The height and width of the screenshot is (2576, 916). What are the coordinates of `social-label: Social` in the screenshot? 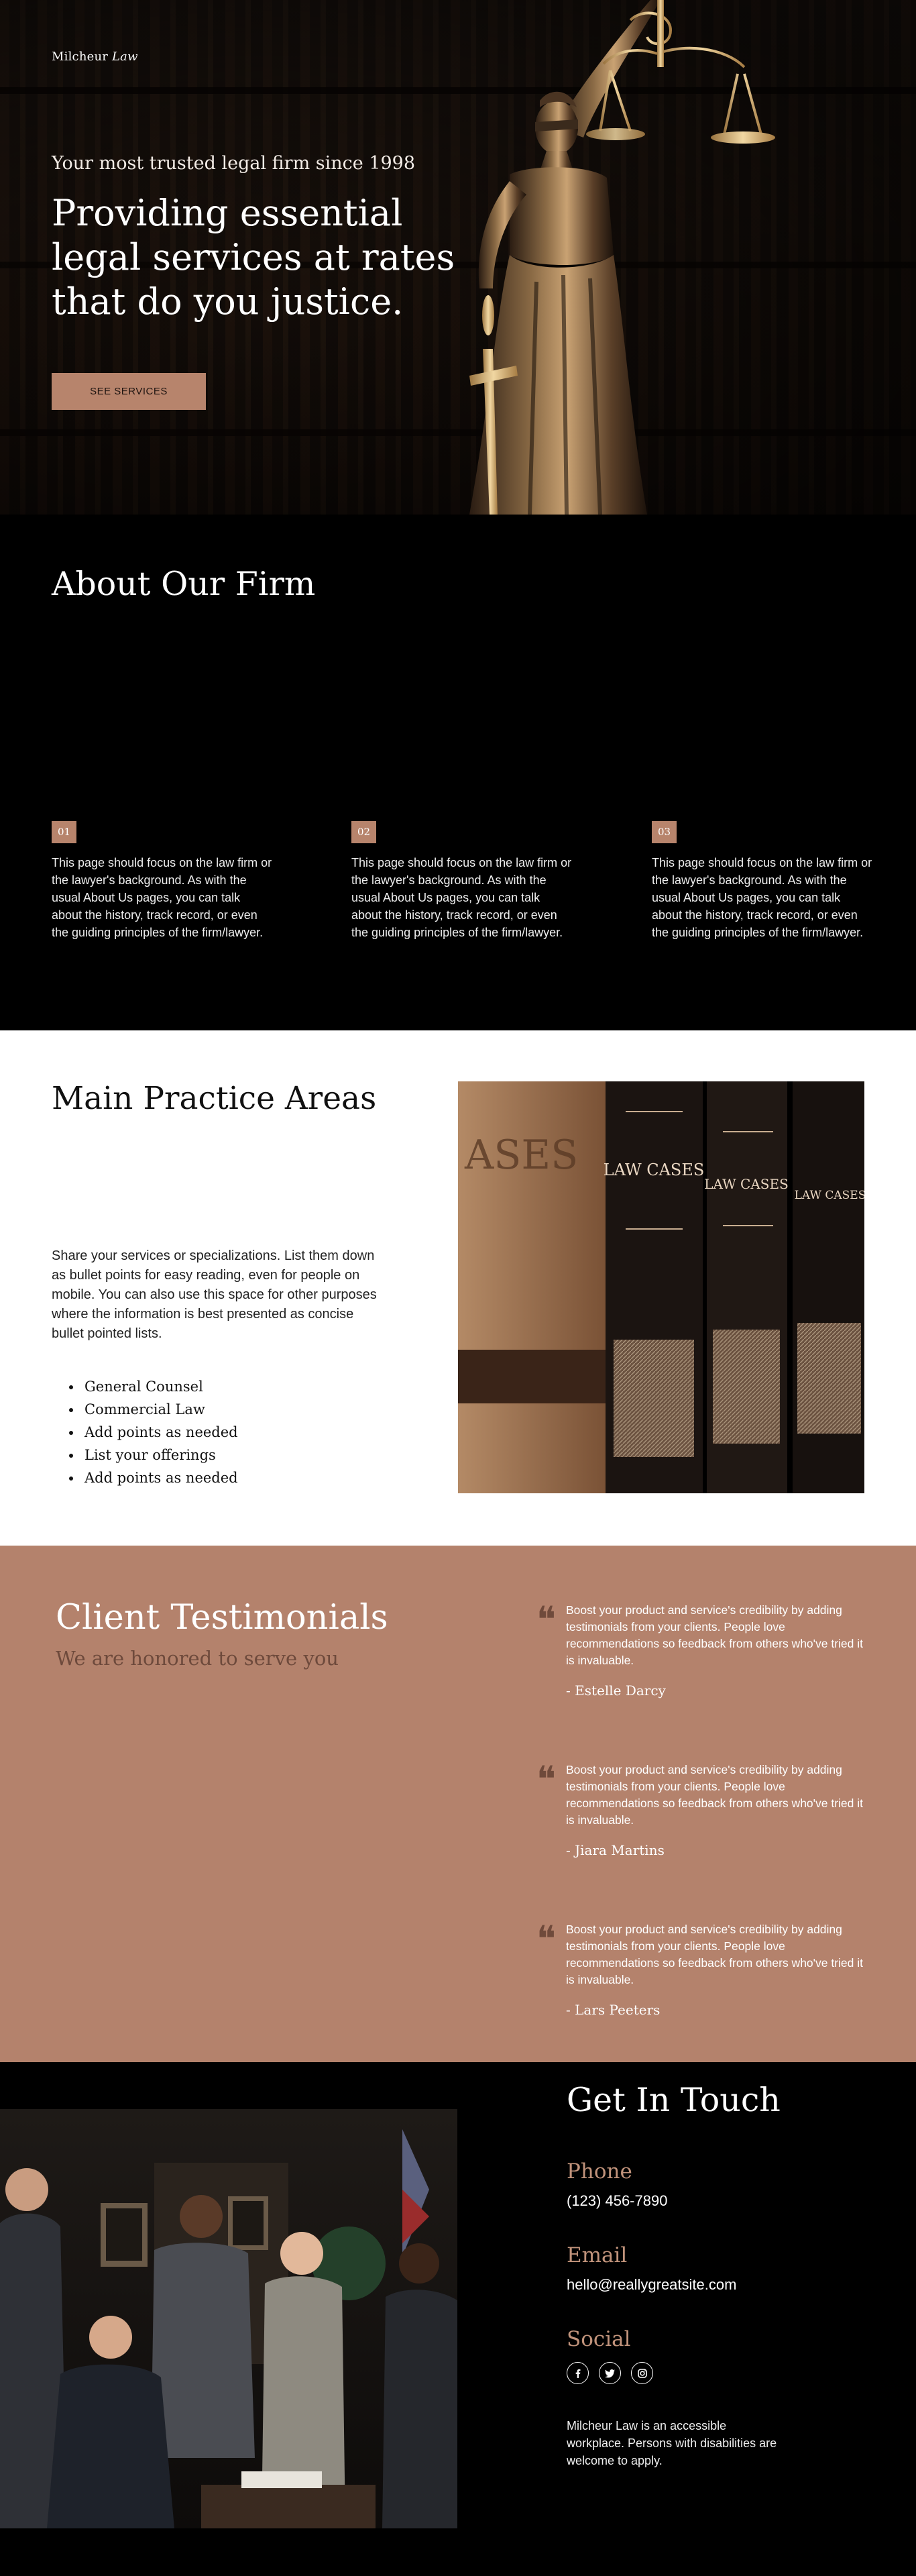 It's located at (599, 2339).